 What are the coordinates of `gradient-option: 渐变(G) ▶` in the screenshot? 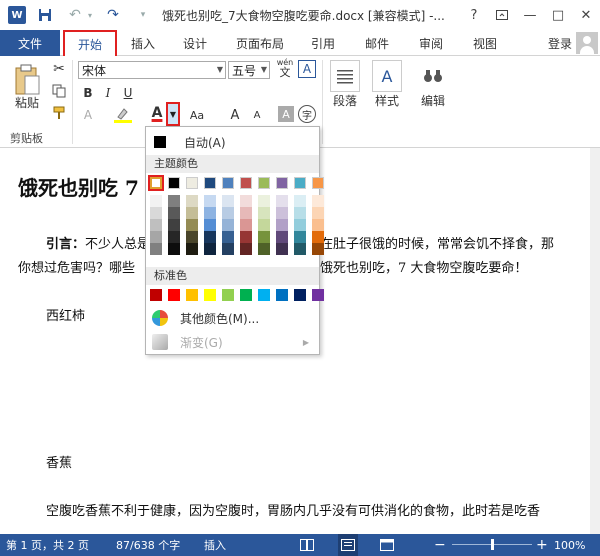 It's located at (232, 342).